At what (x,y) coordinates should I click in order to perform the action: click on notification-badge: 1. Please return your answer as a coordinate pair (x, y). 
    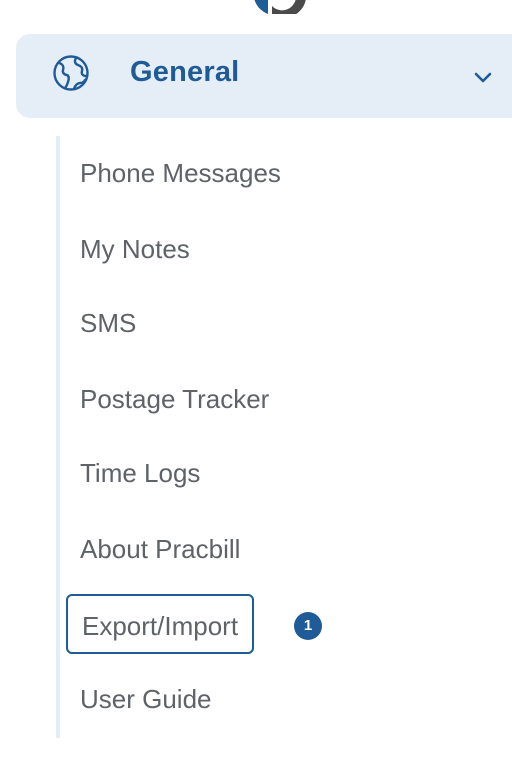
    Looking at the image, I should click on (308, 626).